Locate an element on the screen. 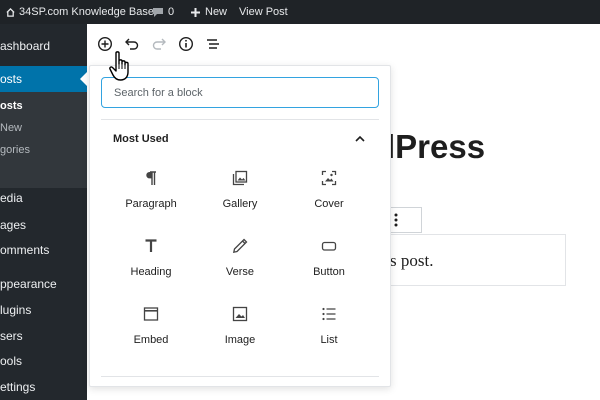 This screenshot has height=400, width=600. posts-submenu: osts New gories is located at coordinates (43, 140).